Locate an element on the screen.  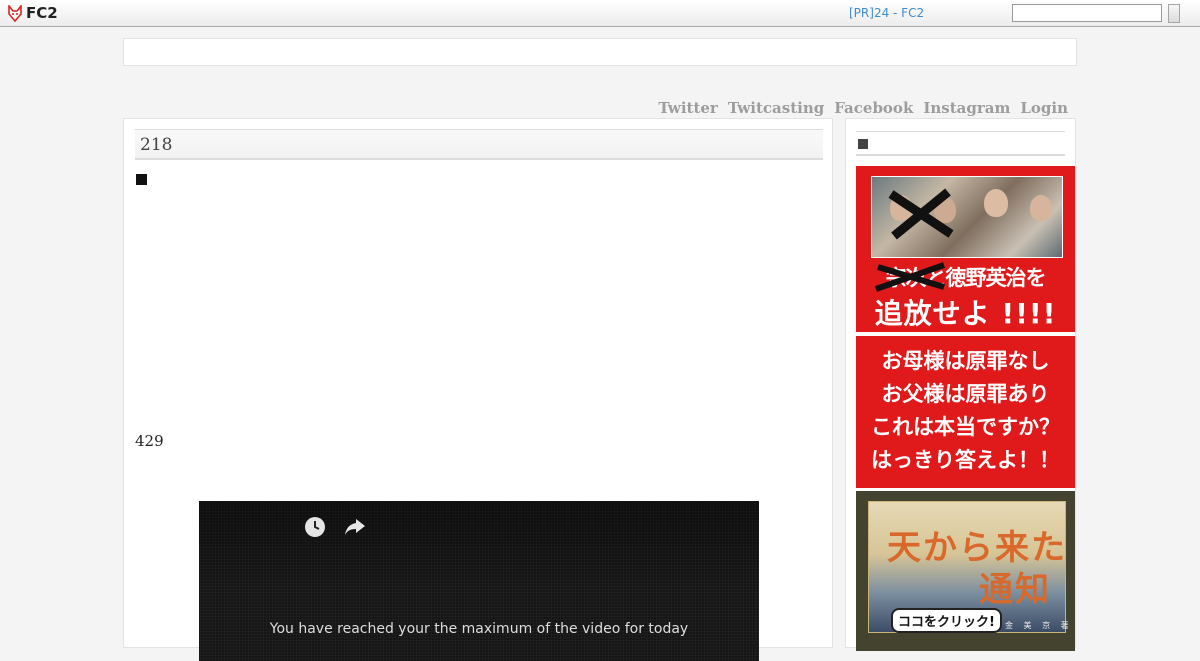
fc2-top-bar: FC2 [PR]24 - FC2 is located at coordinates (600, 13).